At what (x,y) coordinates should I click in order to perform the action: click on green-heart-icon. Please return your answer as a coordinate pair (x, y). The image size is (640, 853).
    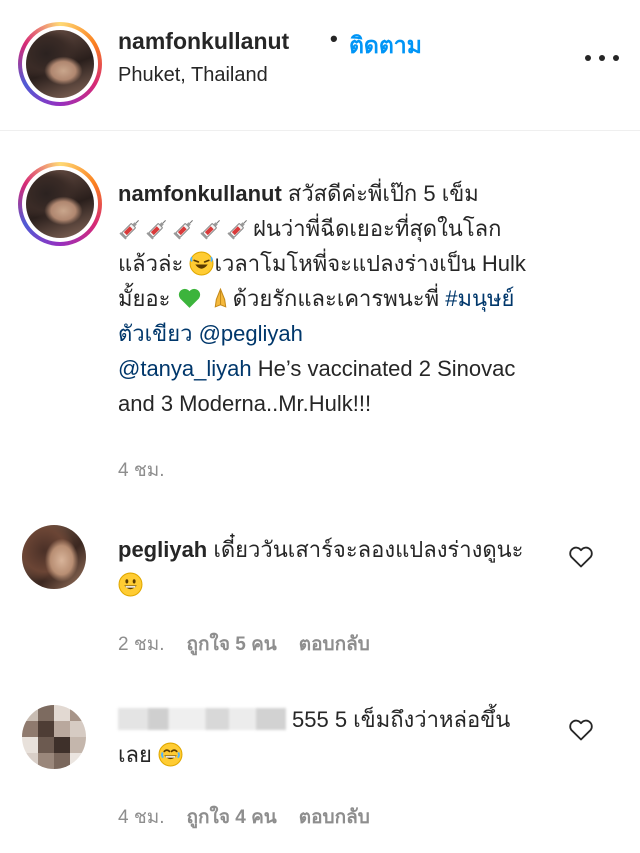
    Looking at the image, I should click on (189, 298).